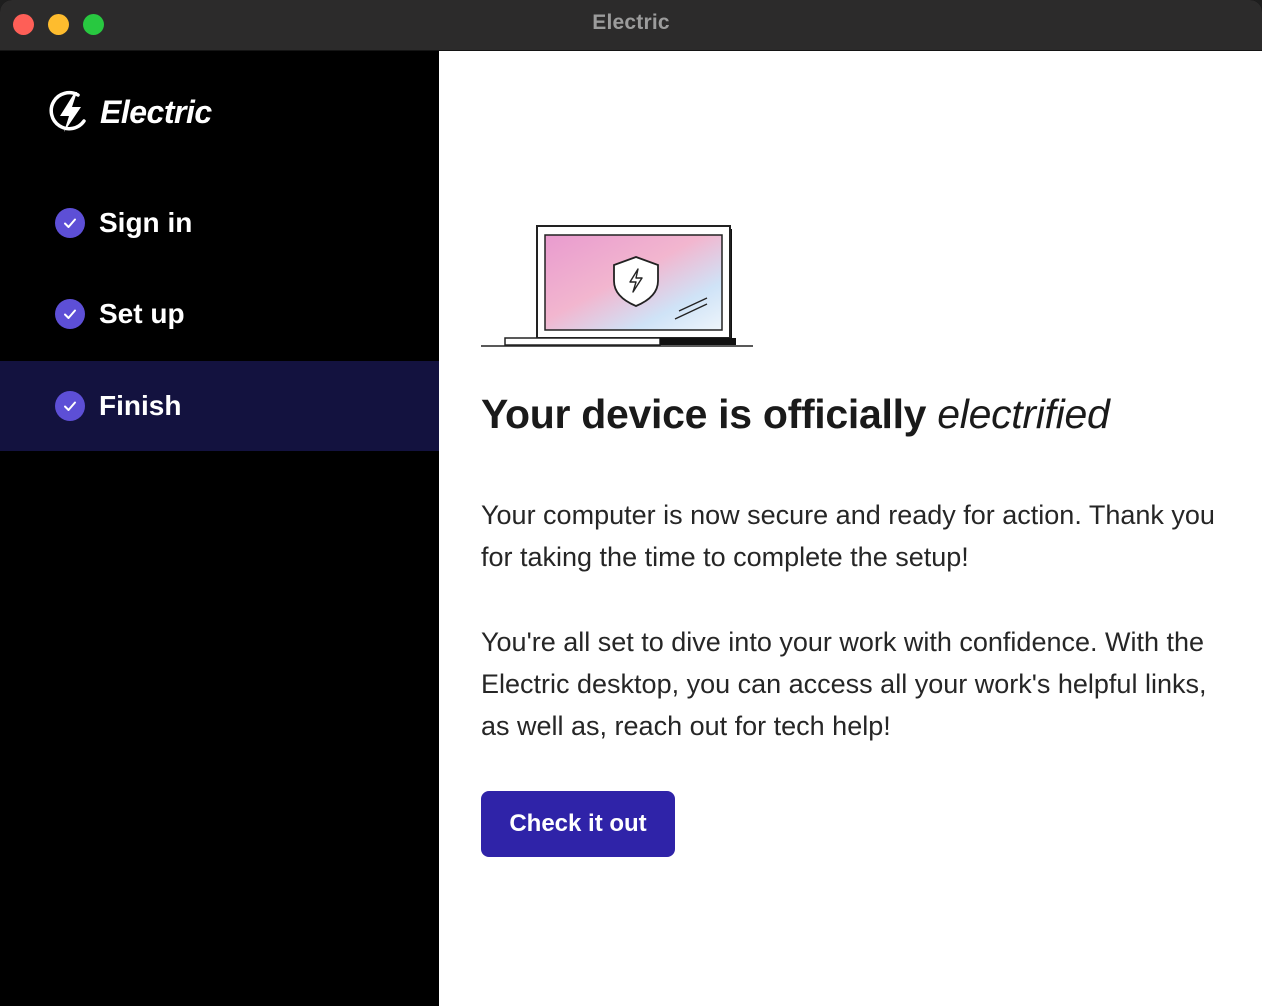 Image resolution: width=1262 pixels, height=1006 pixels. I want to click on step-label: Set up, so click(142, 313).